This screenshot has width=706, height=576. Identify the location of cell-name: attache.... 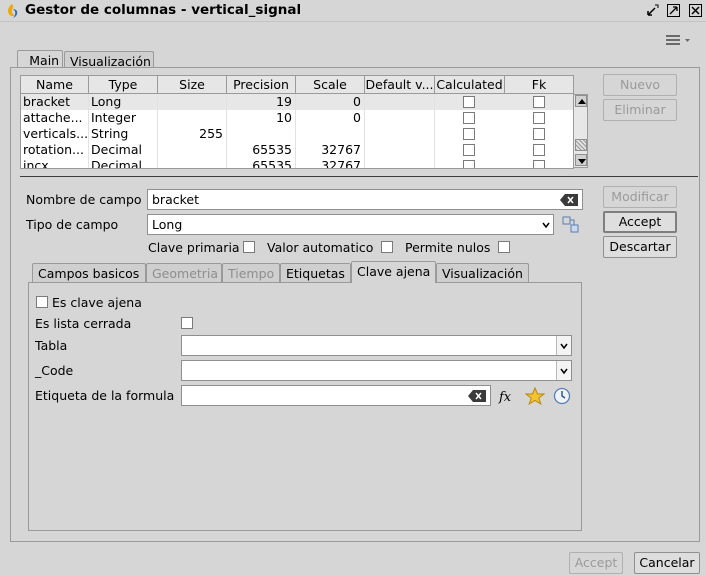
(55, 118).